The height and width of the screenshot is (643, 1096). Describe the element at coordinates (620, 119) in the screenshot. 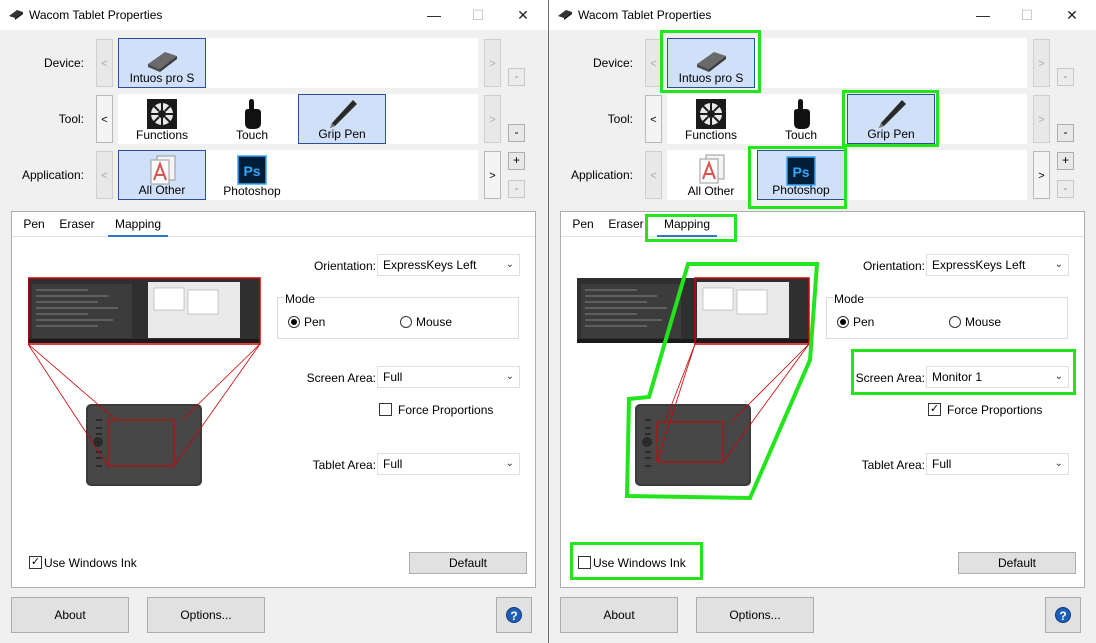

I see `tool-label: Tool:` at that location.